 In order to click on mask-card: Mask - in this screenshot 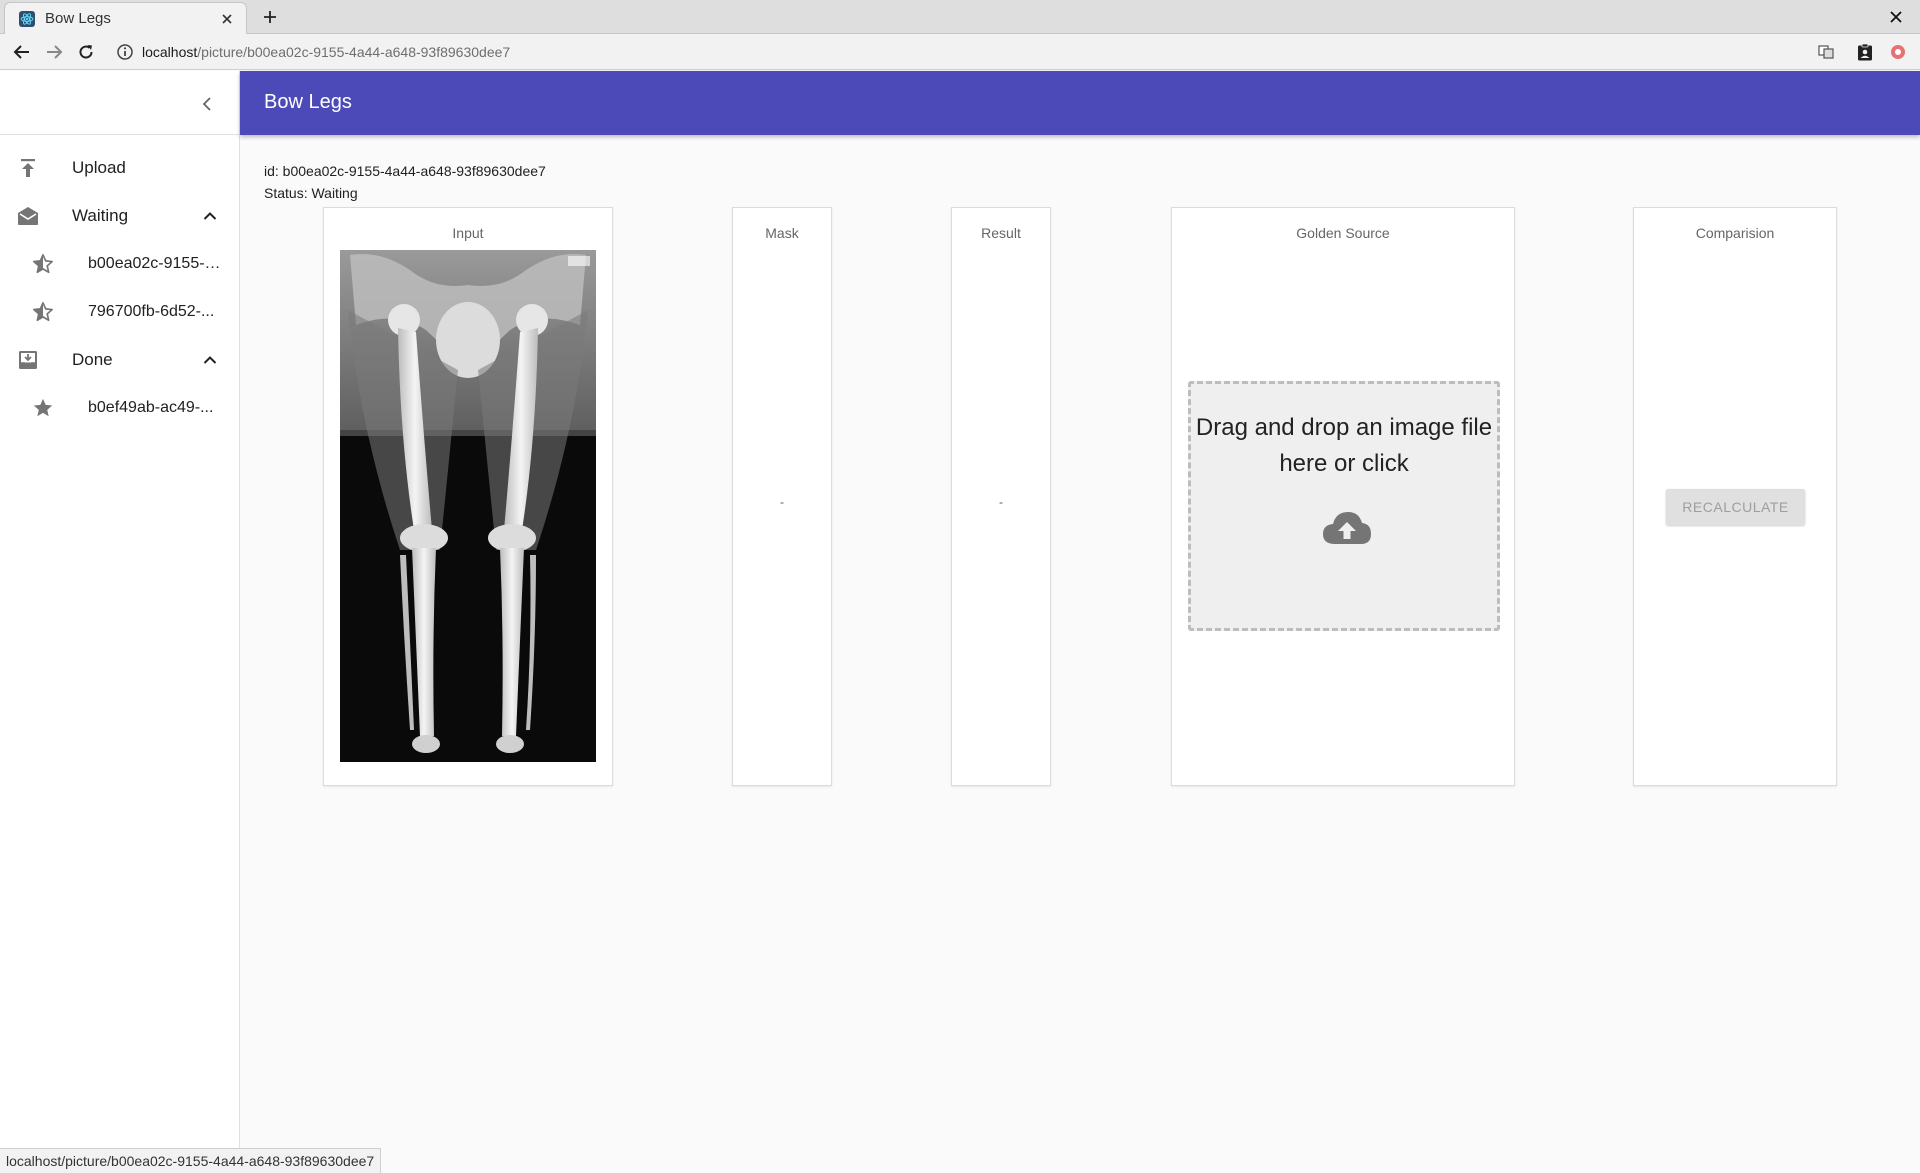, I will do `click(782, 496)`.